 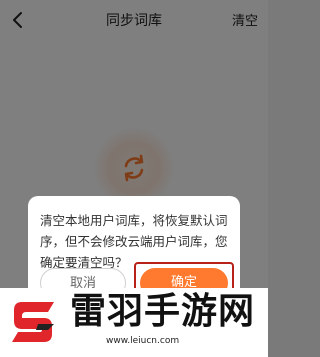 What do you see at coordinates (163, 311) in the screenshot?
I see `watermark-title: 雷羽手游网` at bounding box center [163, 311].